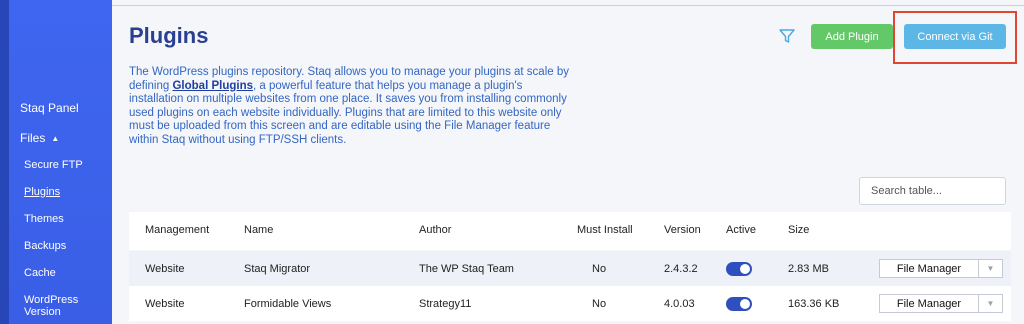  What do you see at coordinates (177, 230) in the screenshot?
I see `header-management: Management` at bounding box center [177, 230].